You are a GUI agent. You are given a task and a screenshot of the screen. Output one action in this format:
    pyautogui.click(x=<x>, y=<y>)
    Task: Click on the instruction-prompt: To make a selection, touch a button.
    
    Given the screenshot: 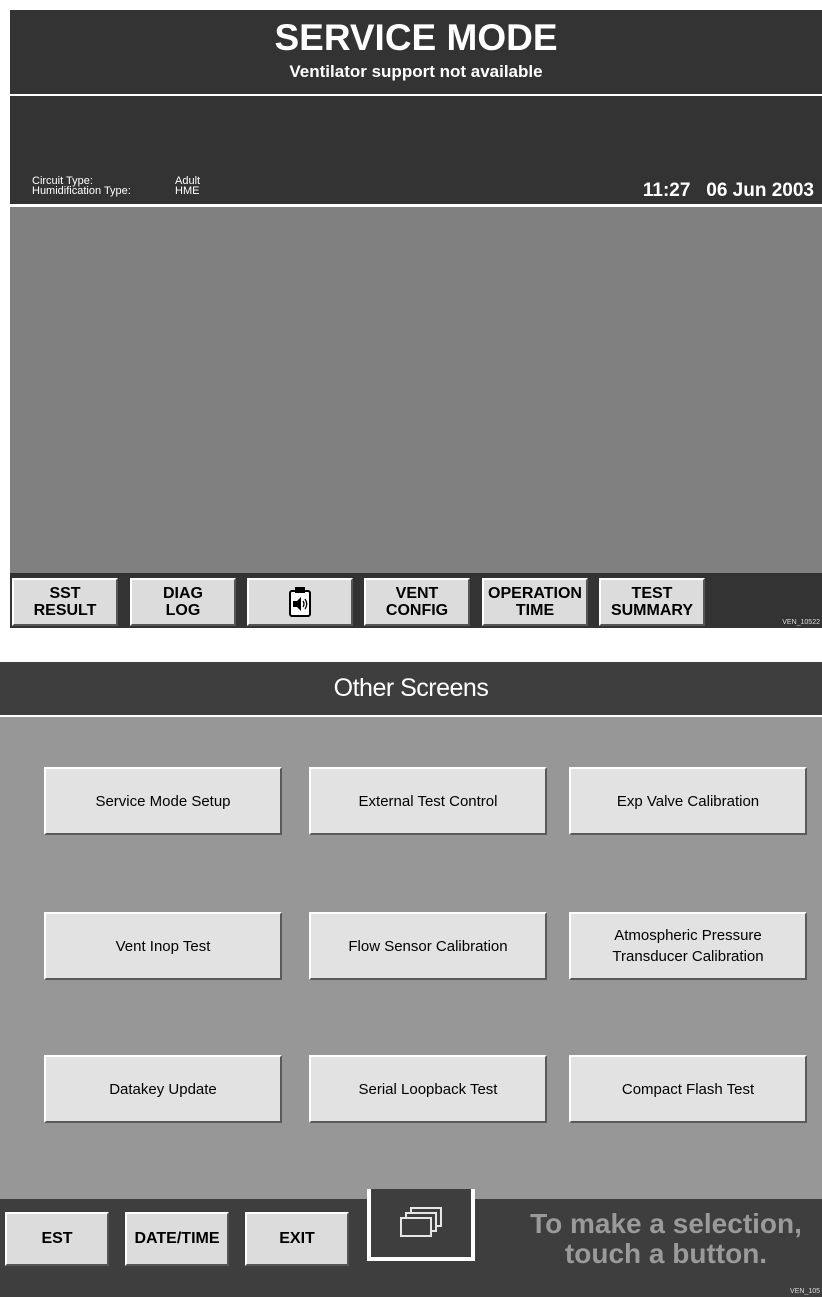 What is the action you would take?
    pyautogui.click(x=666, y=1238)
    